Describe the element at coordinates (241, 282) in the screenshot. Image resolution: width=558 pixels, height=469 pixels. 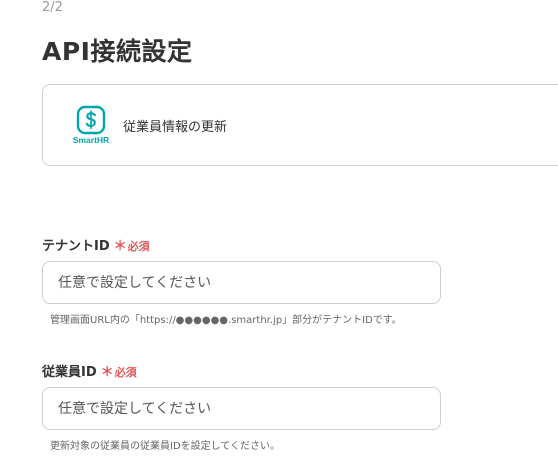
I see `tenant-id-input` at that location.